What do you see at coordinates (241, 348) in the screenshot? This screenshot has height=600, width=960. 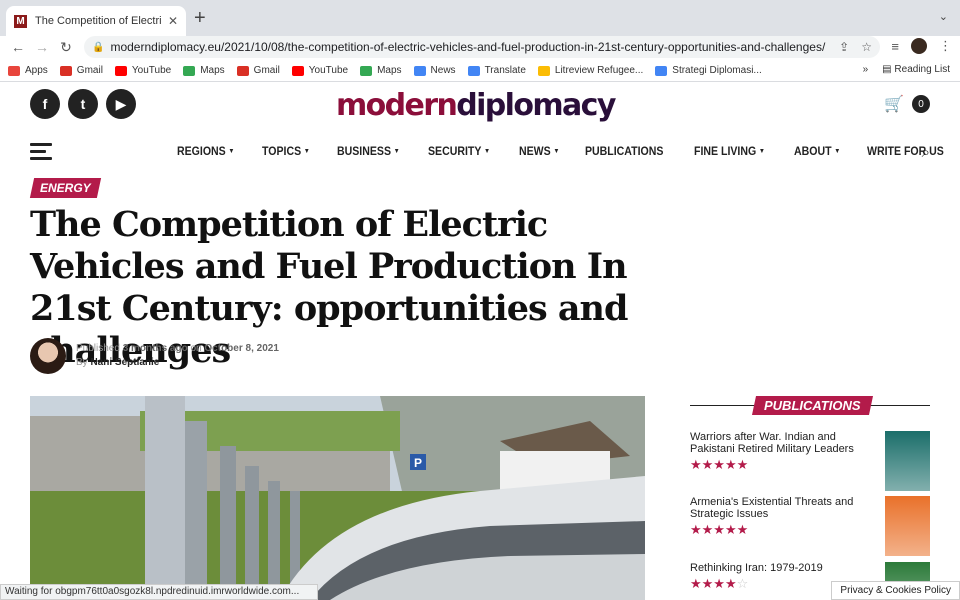 I see `publish-date: October 8, 2021` at bounding box center [241, 348].